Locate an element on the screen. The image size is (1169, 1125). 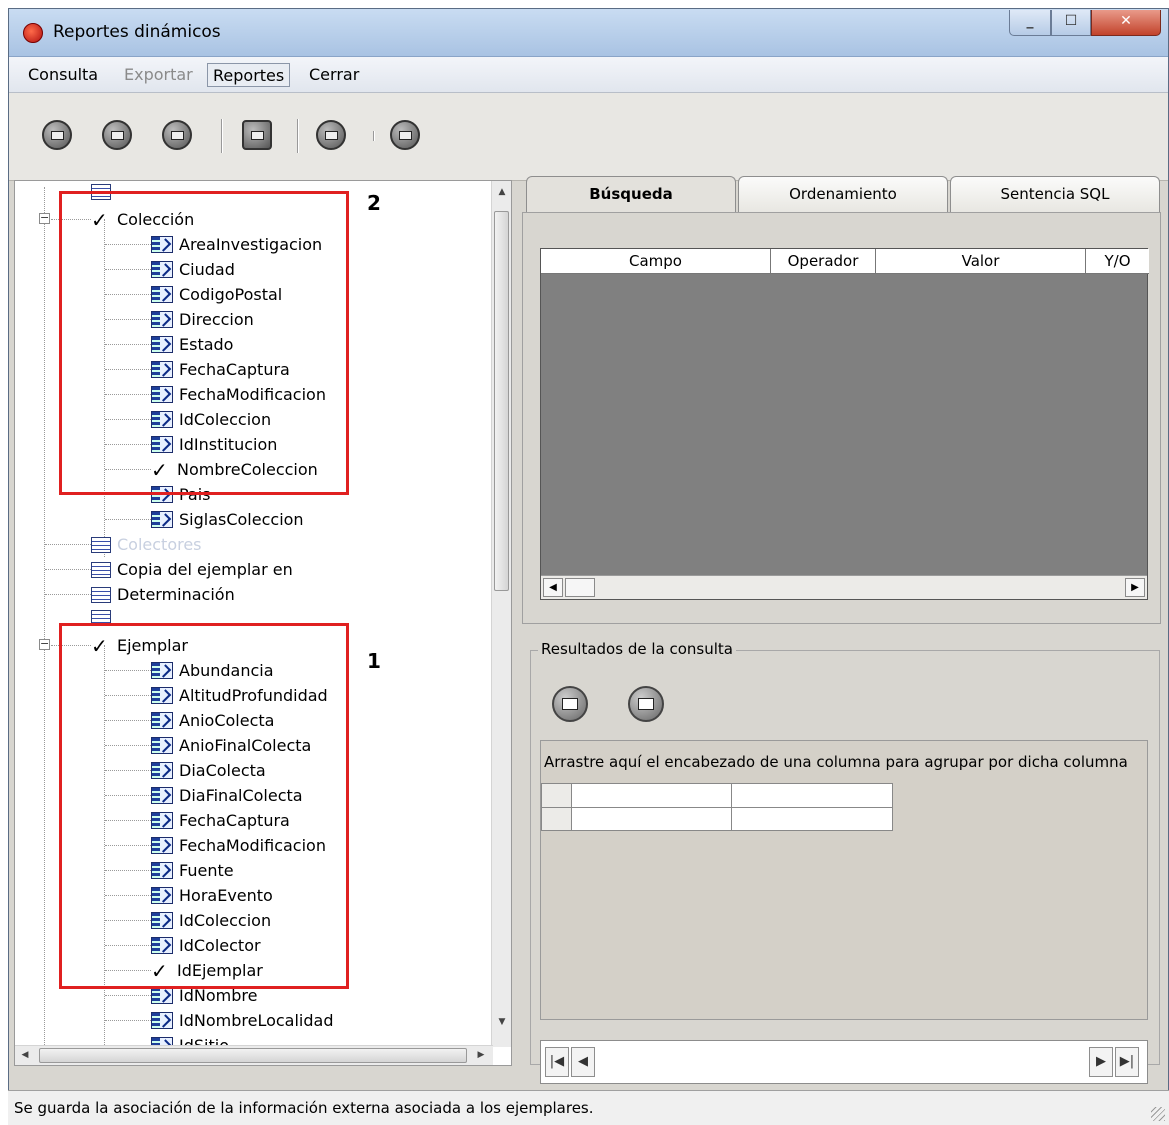
maximize-button: ☐ is located at coordinates (1071, 23).